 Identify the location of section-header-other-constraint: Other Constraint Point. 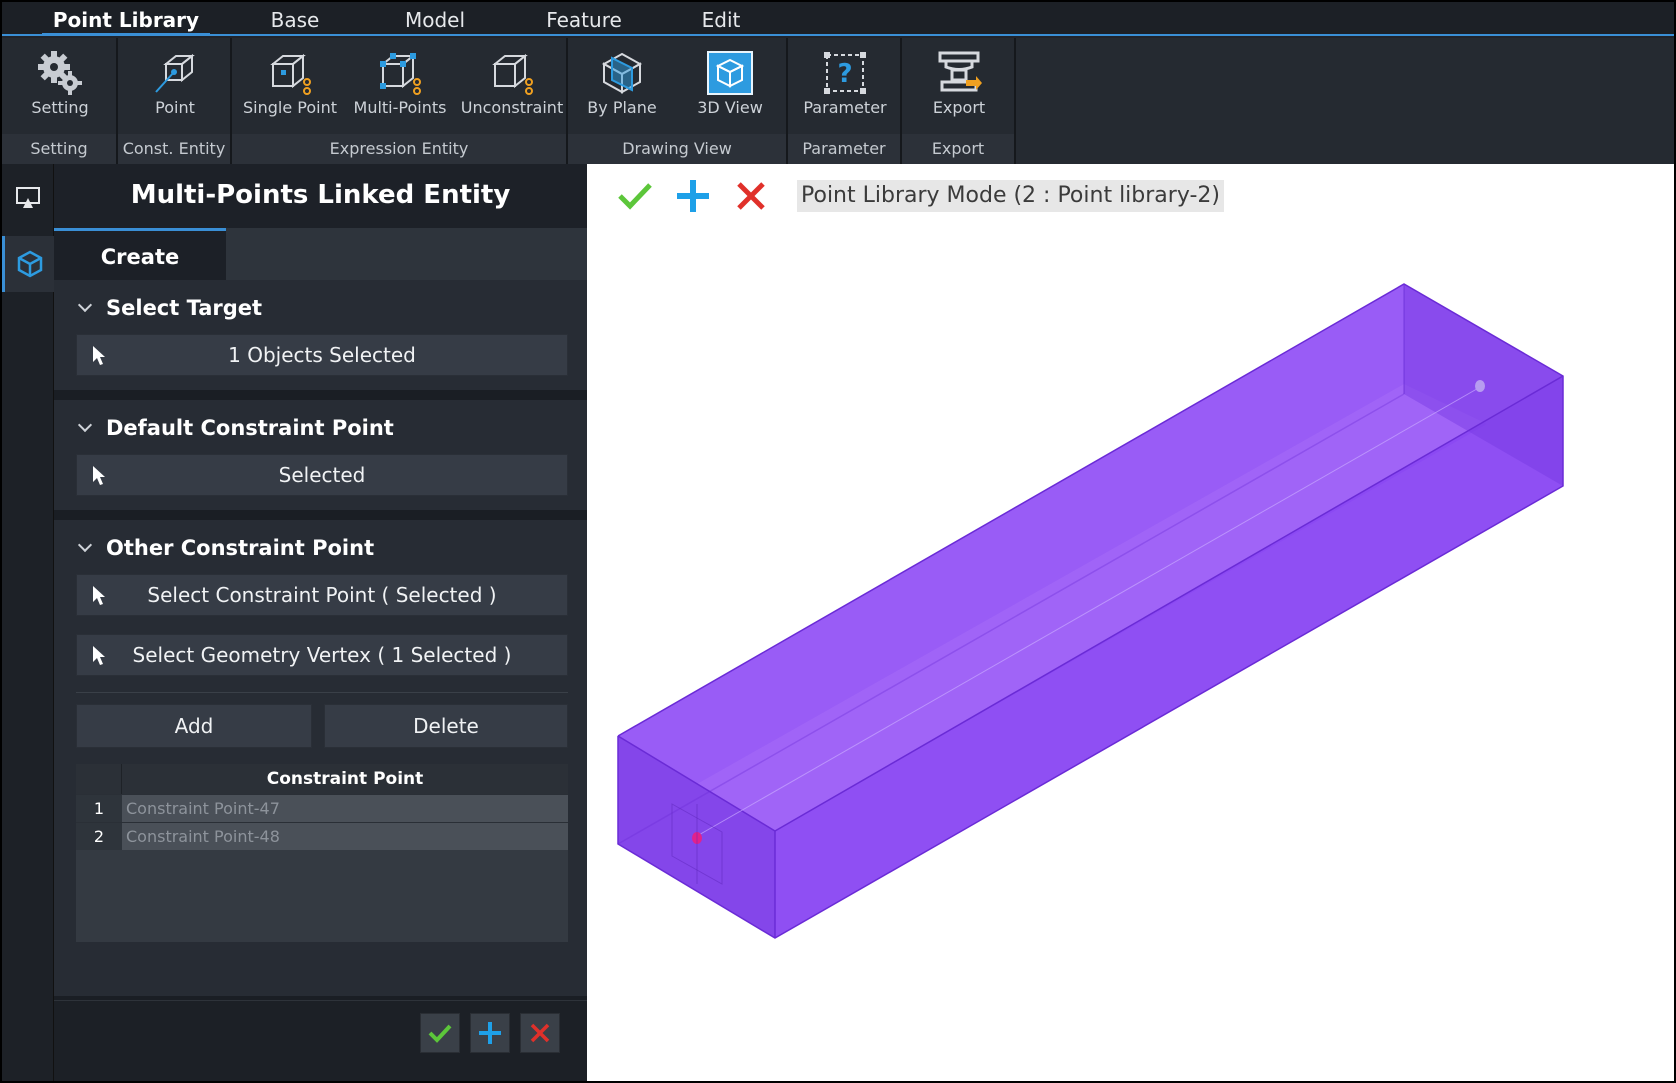
(225, 548).